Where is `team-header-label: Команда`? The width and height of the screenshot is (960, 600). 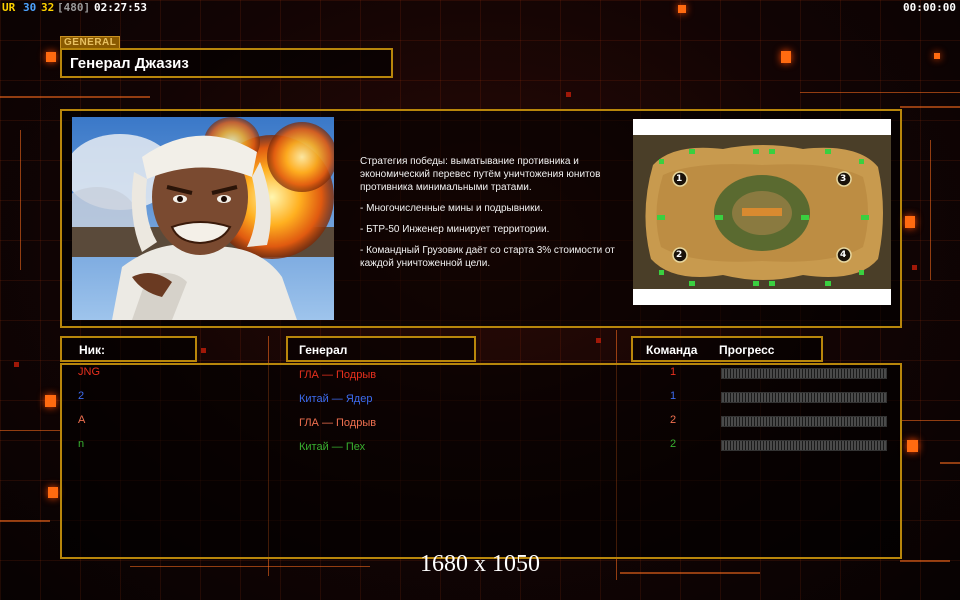 team-header-label: Команда is located at coordinates (672, 350).